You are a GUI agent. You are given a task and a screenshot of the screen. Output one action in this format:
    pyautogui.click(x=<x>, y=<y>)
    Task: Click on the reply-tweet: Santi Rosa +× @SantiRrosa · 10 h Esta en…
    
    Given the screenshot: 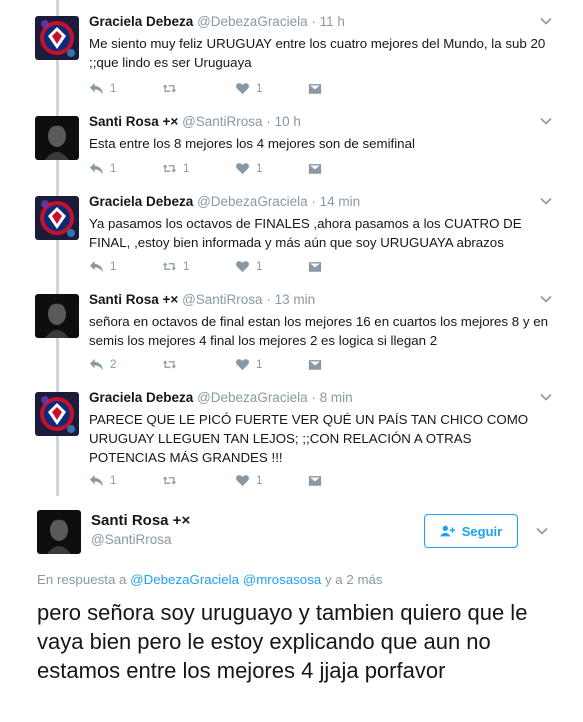 What is the action you would take?
    pyautogui.click(x=291, y=149)
    